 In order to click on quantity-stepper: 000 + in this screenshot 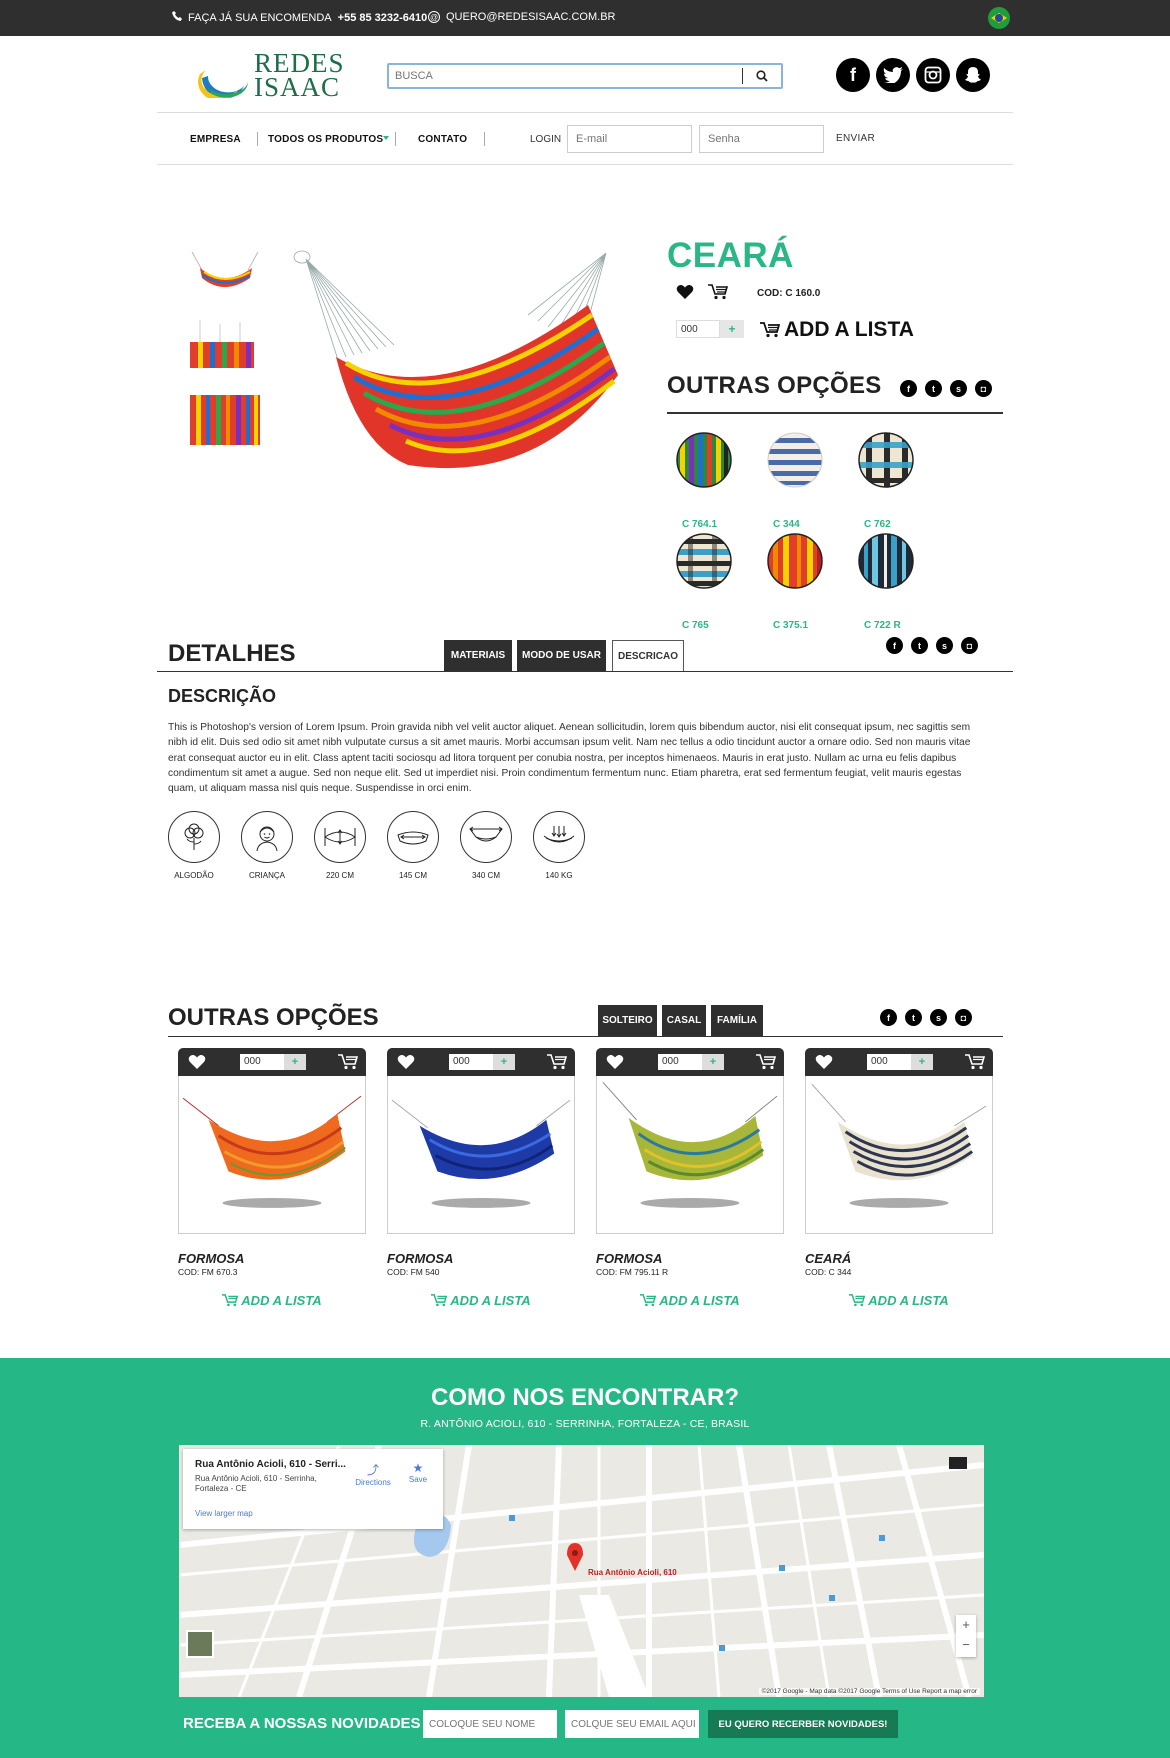, I will do `click(273, 1062)`.